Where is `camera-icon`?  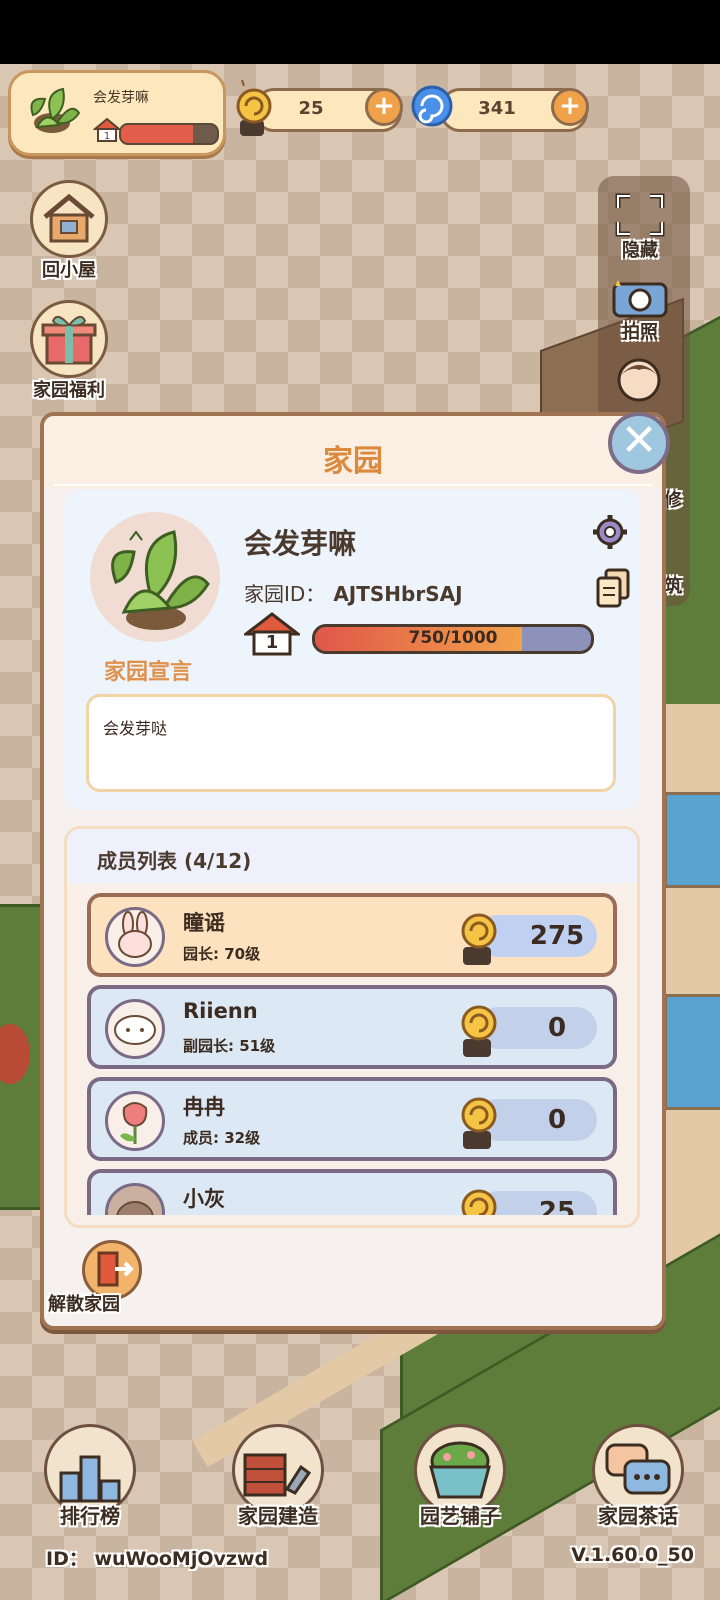 camera-icon is located at coordinates (640, 298).